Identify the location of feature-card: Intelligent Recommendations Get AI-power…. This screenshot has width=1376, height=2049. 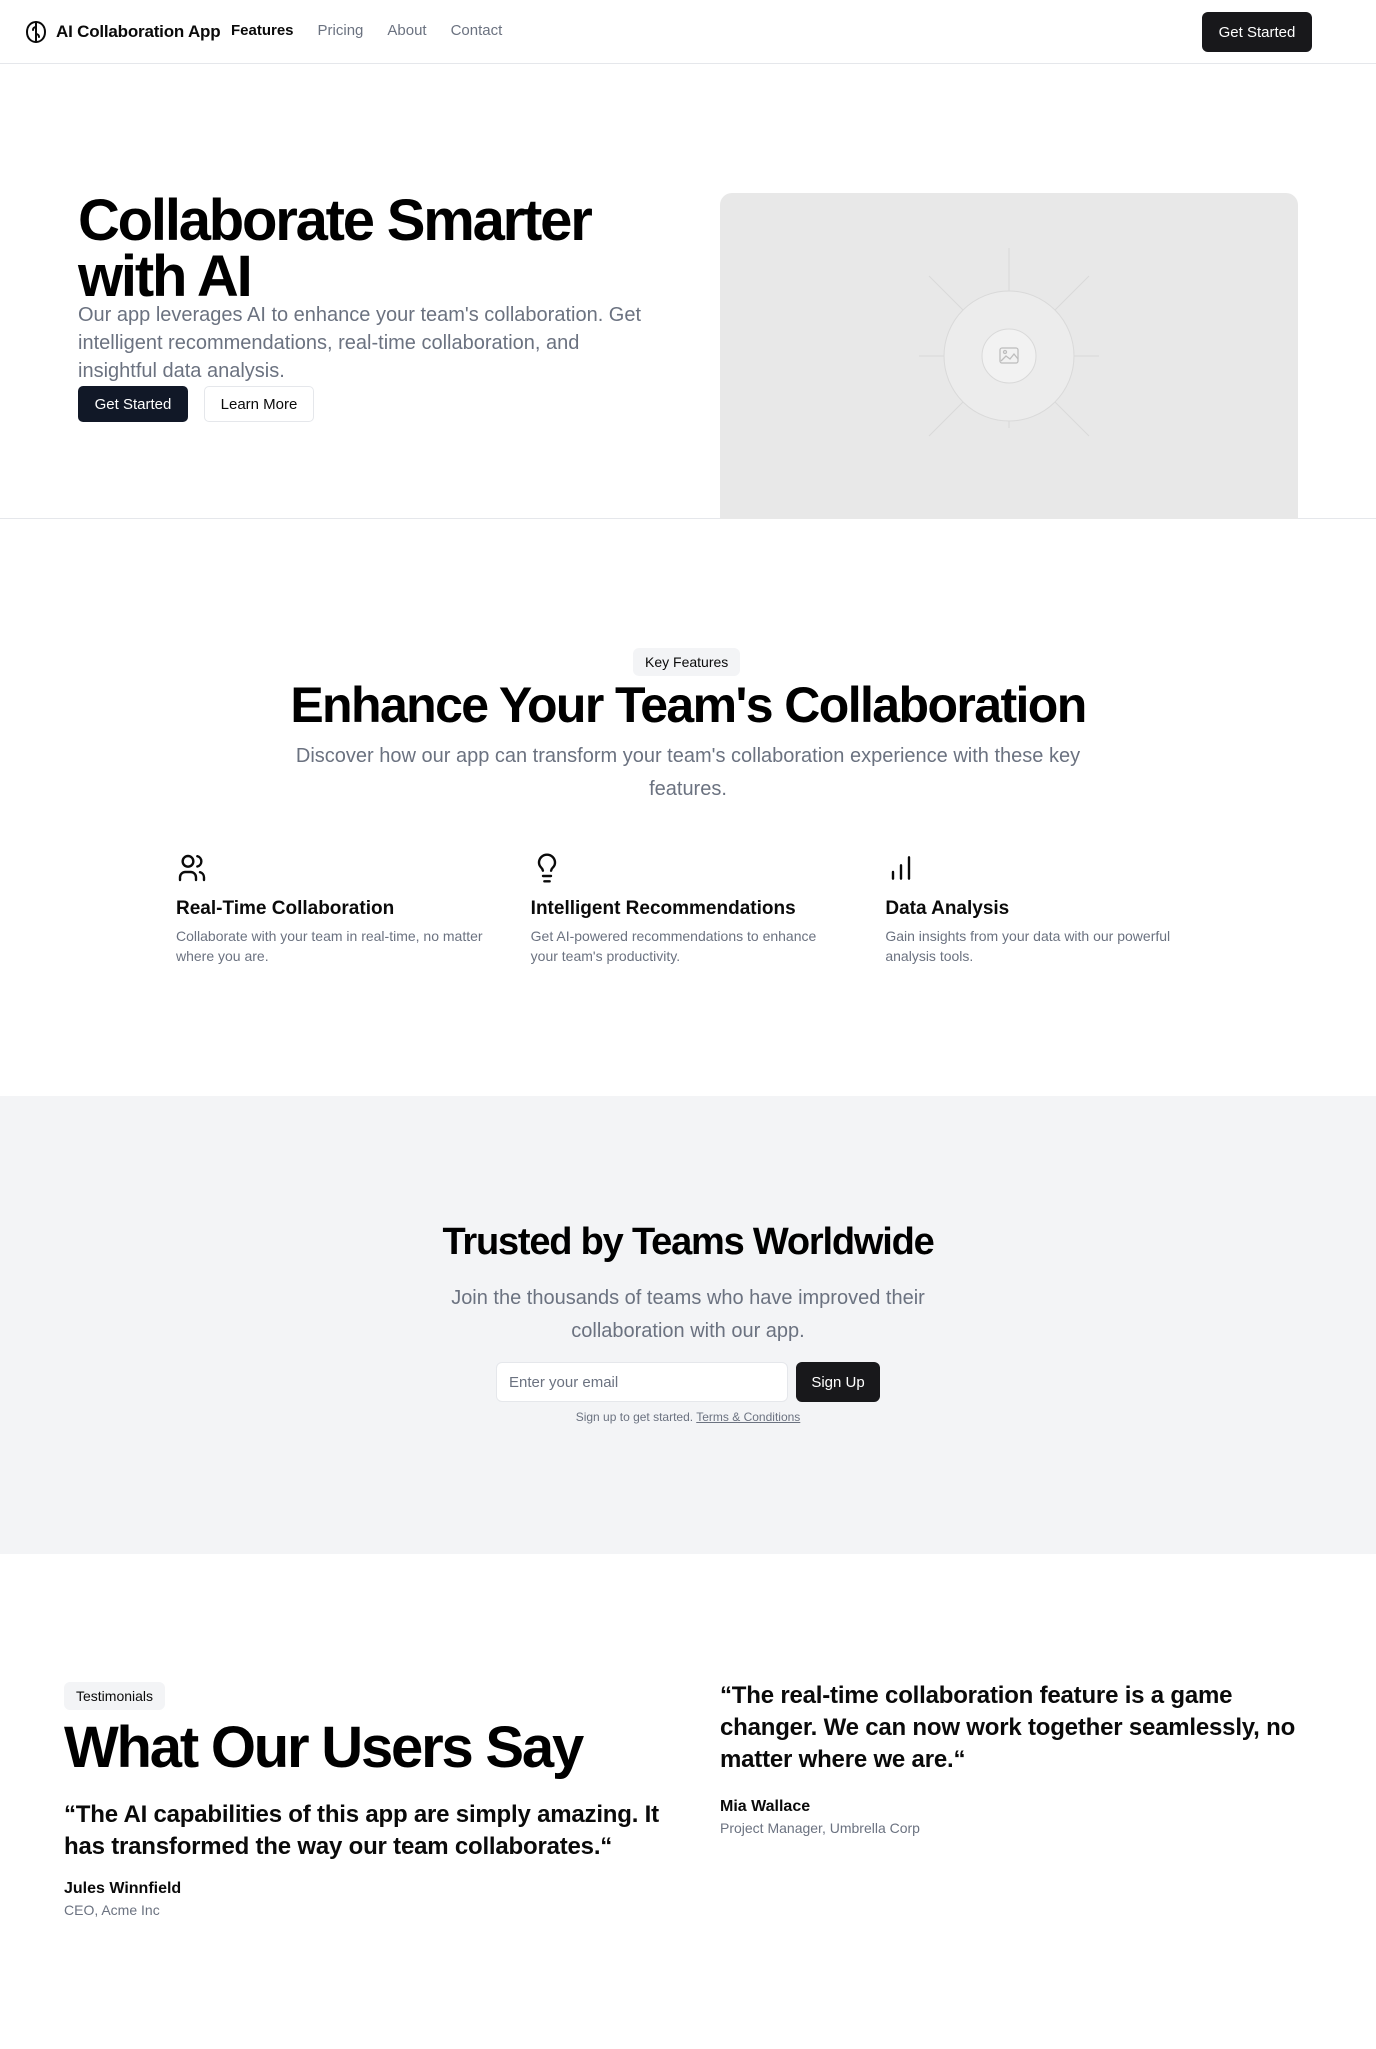
(688, 909).